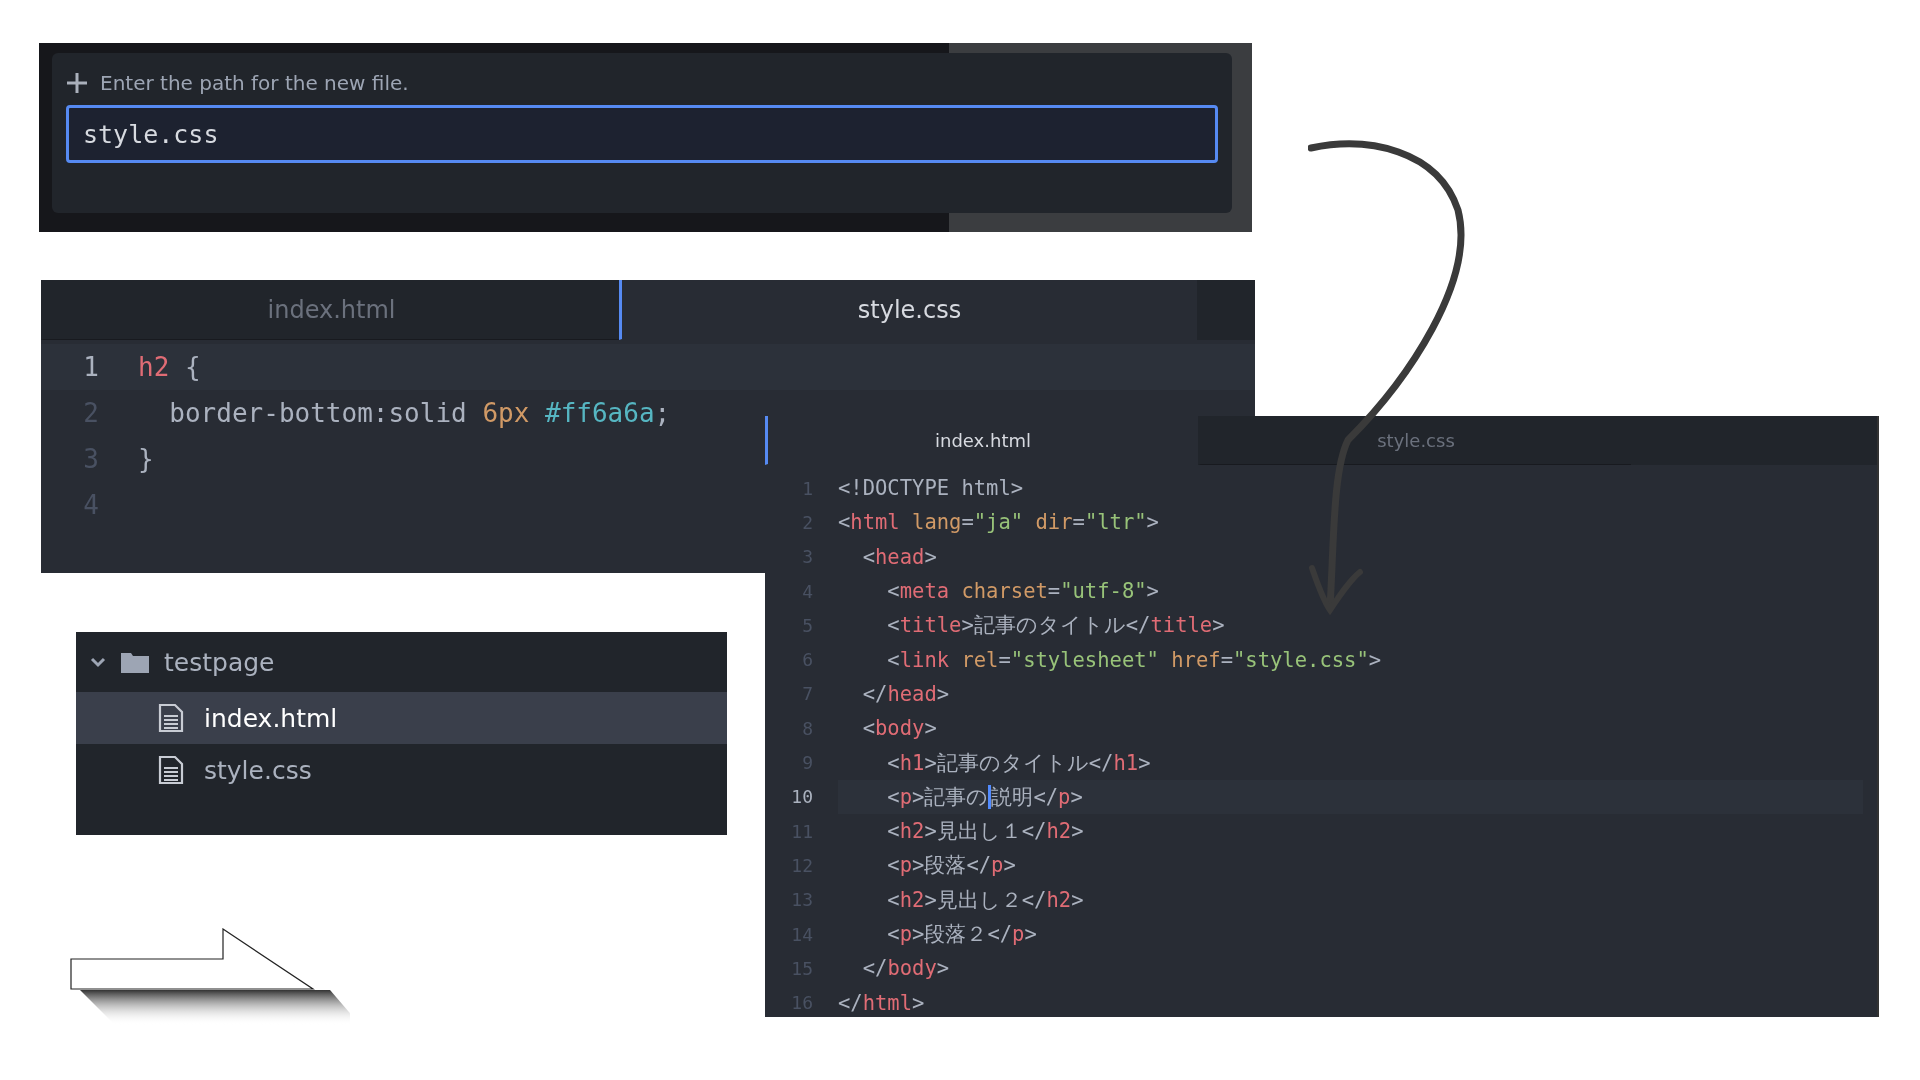  I want to click on code-line: <h2>見出し２</h2>, so click(985, 900).